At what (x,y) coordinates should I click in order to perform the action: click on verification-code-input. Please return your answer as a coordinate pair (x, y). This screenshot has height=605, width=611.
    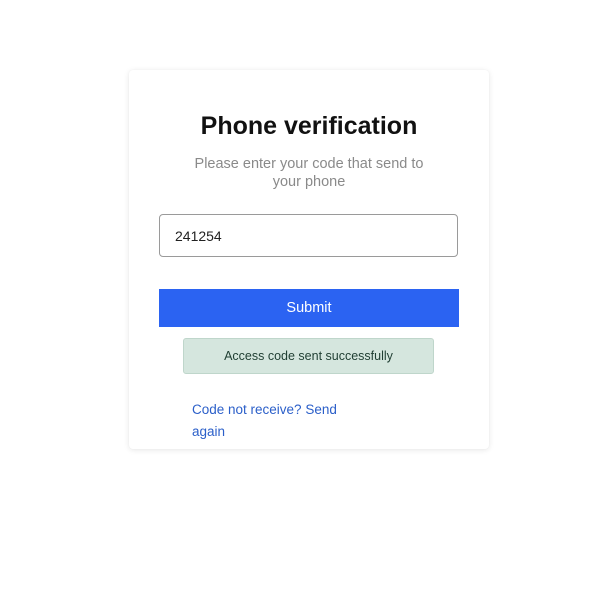
    Looking at the image, I should click on (308, 235).